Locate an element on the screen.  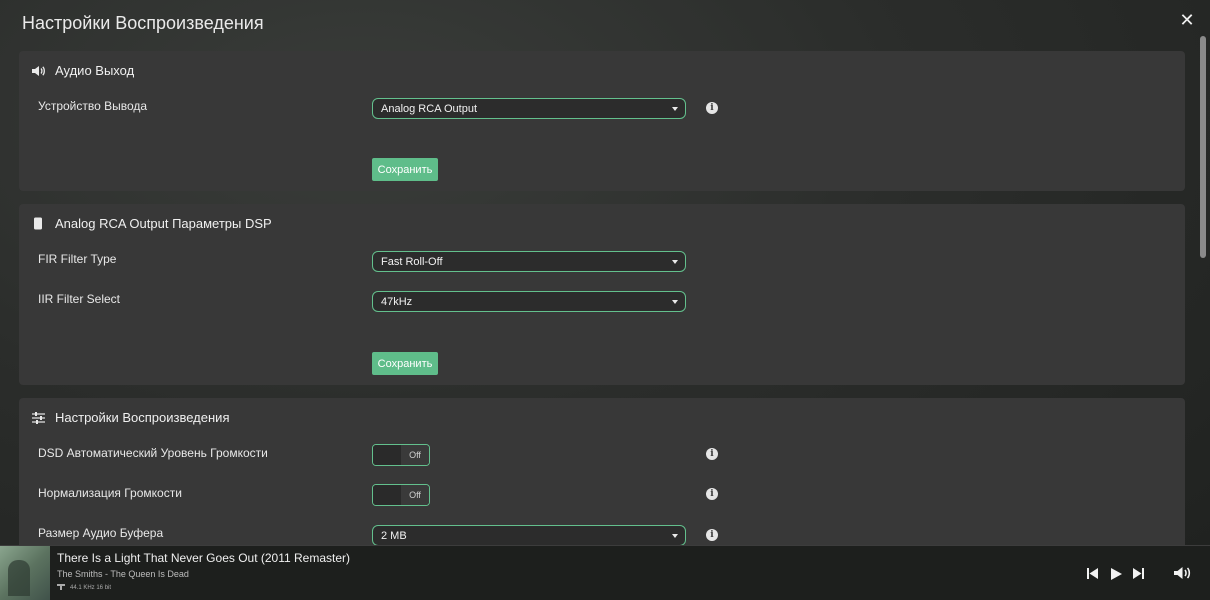
dsp-header: Analog RCA Output Параметры DSP is located at coordinates (151, 223).